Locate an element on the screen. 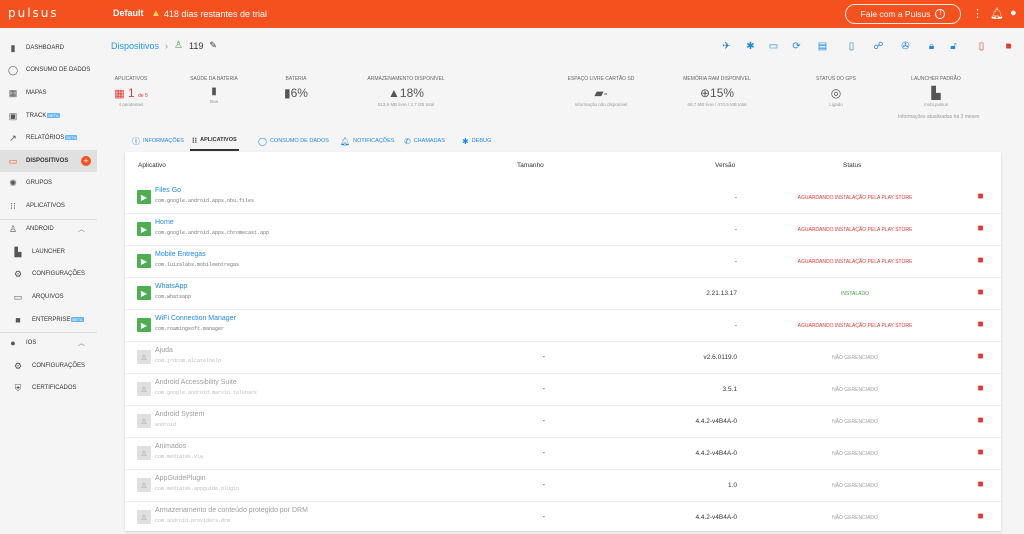  more-vert-icon: ⋮ is located at coordinates (977, 13).